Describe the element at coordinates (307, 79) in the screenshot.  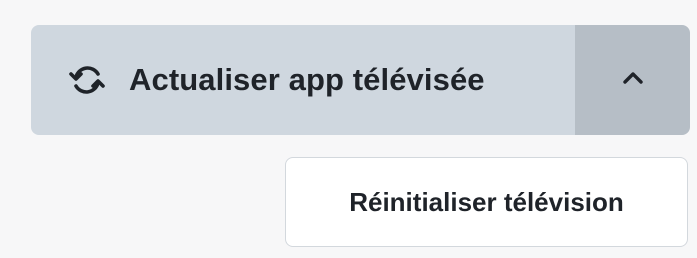
I see `refresh-tv-app-label: Actualiser app télévisée` at that location.